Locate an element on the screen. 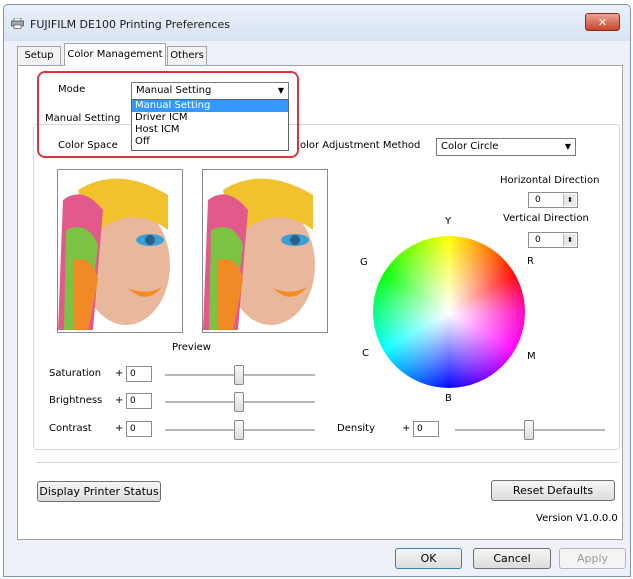 This screenshot has width=633, height=579. contrast-sign: + is located at coordinates (119, 428).